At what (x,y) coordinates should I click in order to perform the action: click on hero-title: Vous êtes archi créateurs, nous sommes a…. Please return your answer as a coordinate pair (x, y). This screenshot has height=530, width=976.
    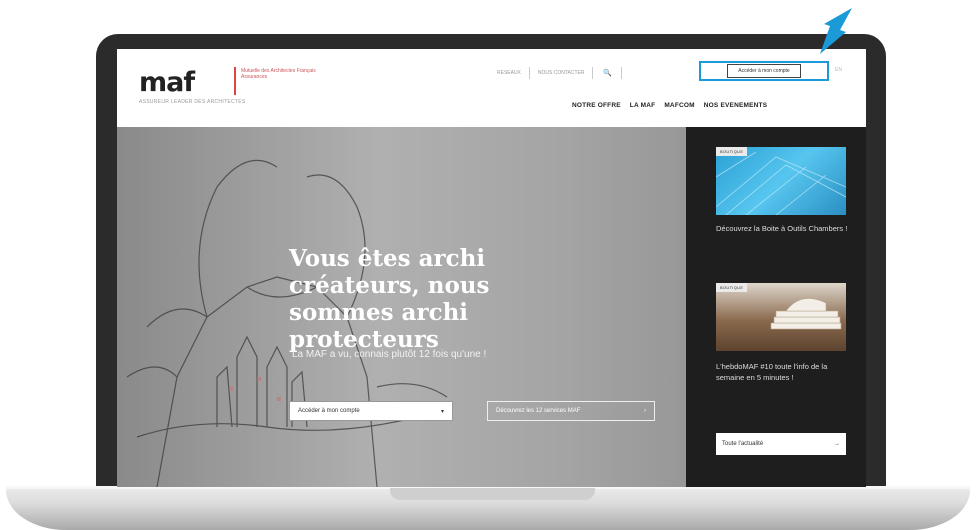
    Looking at the image, I should click on (389, 299).